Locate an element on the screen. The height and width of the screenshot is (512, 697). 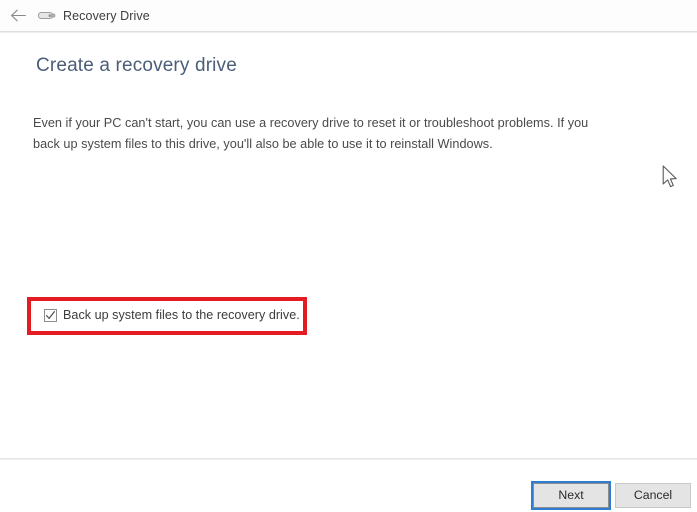
next-button: Next is located at coordinates (571, 495).